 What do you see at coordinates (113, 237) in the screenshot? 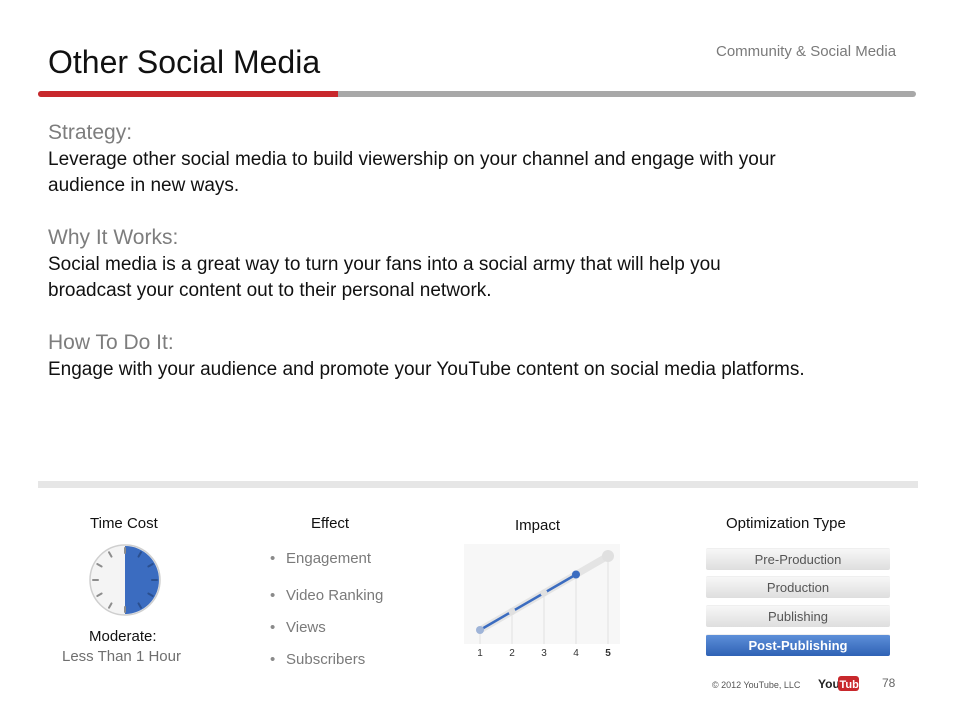
I see `why-heading: Why It Works:` at bounding box center [113, 237].